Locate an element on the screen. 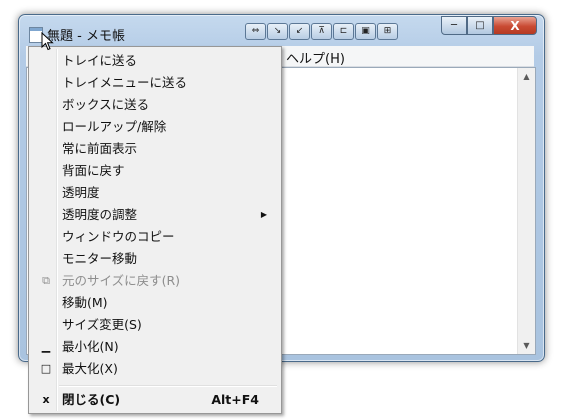  window-title: 無題 - メモ帳 is located at coordinates (86, 36).